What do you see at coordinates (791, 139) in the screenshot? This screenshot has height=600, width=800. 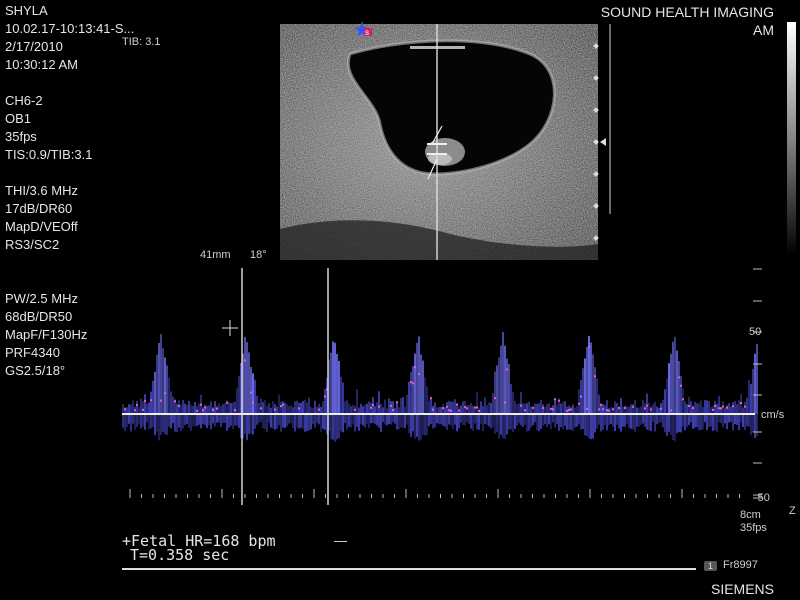 I see `grayscale-bar` at bounding box center [791, 139].